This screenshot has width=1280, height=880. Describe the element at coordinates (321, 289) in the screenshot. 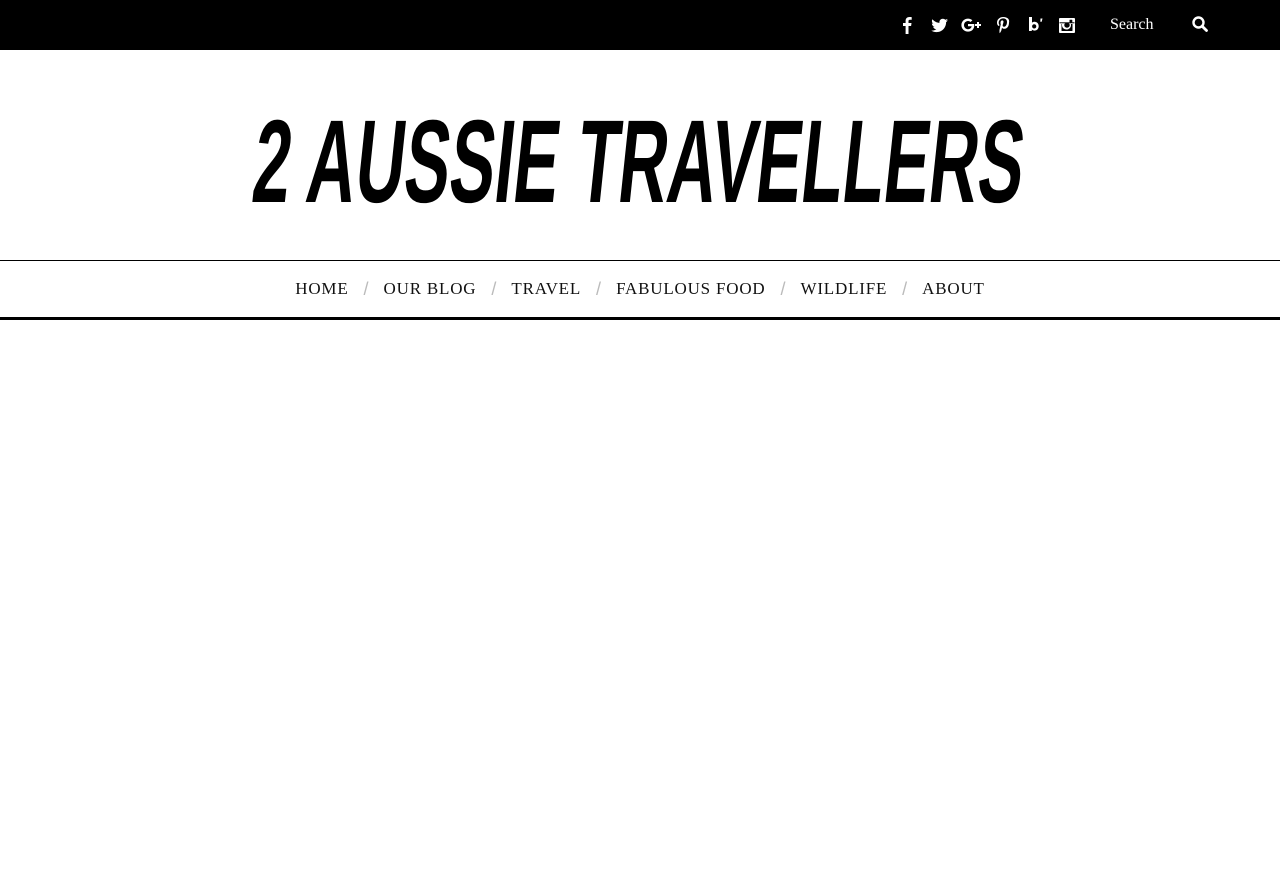

I see `nav-home: HOME` at that location.